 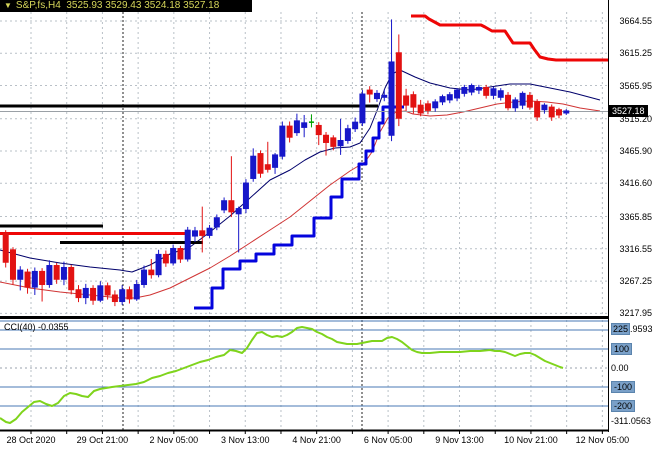 I want to click on price-axis-label: 3365.85, so click(x=635, y=216).